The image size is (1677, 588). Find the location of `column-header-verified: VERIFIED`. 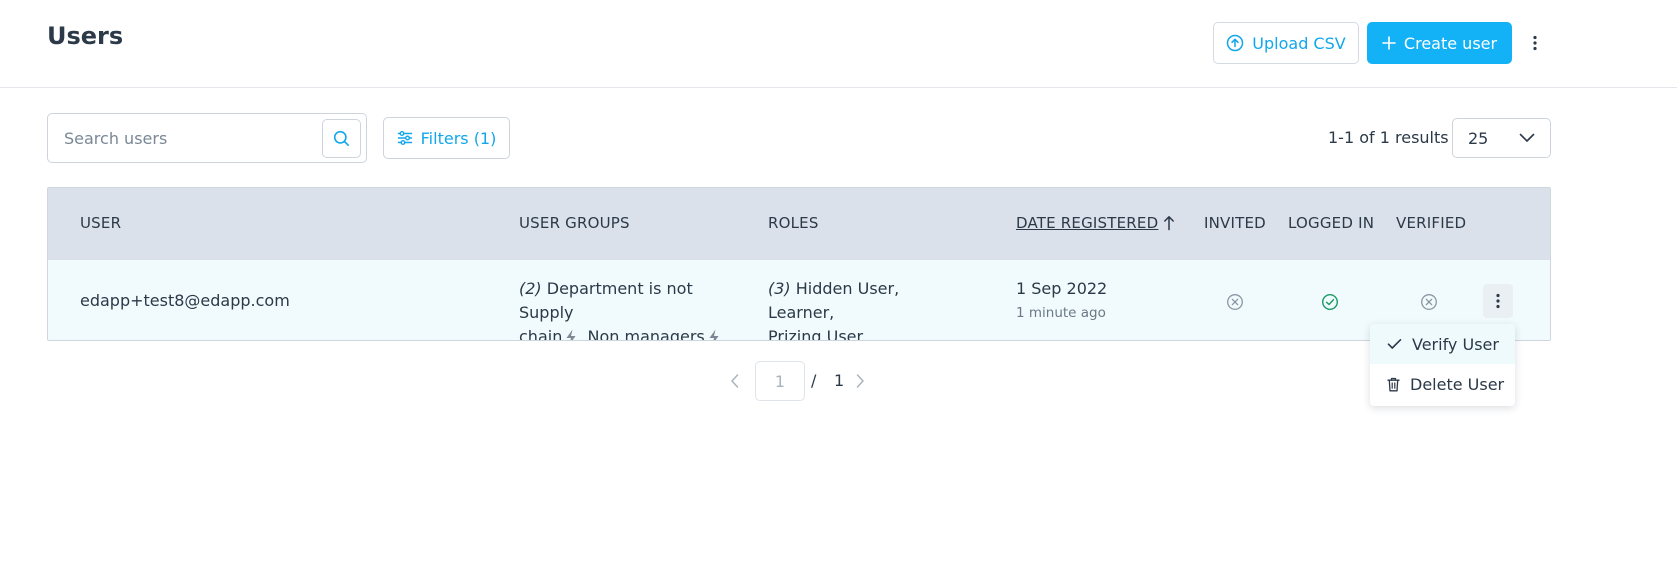

column-header-verified: VERIFIED is located at coordinates (1431, 223).